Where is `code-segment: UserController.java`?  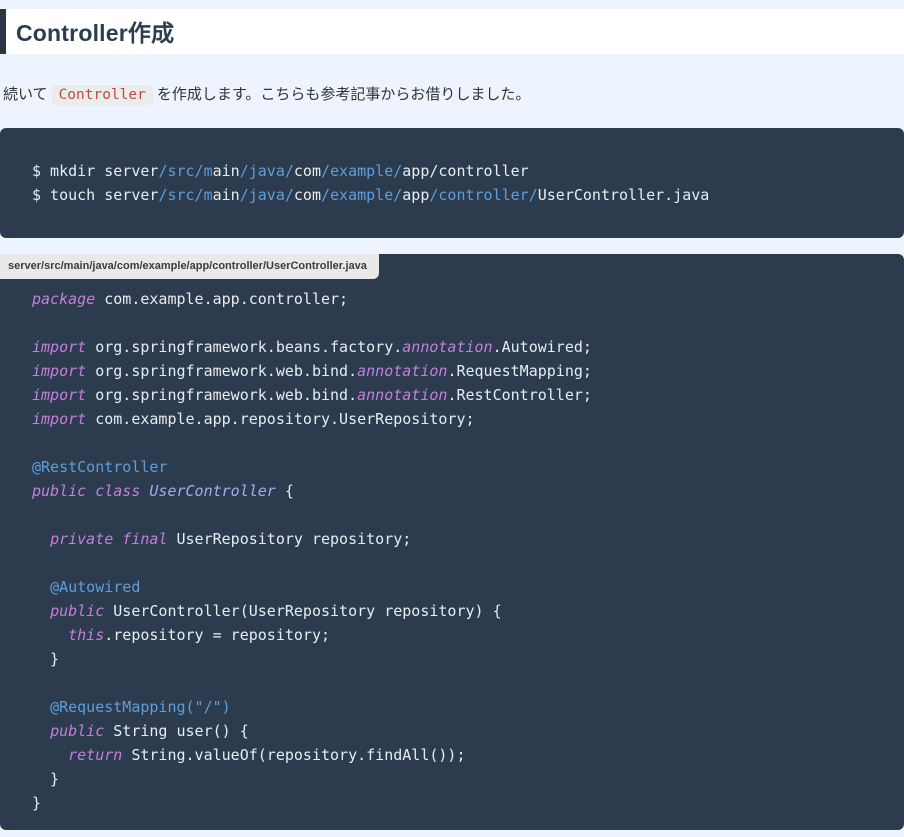
code-segment: UserController.java is located at coordinates (623, 195).